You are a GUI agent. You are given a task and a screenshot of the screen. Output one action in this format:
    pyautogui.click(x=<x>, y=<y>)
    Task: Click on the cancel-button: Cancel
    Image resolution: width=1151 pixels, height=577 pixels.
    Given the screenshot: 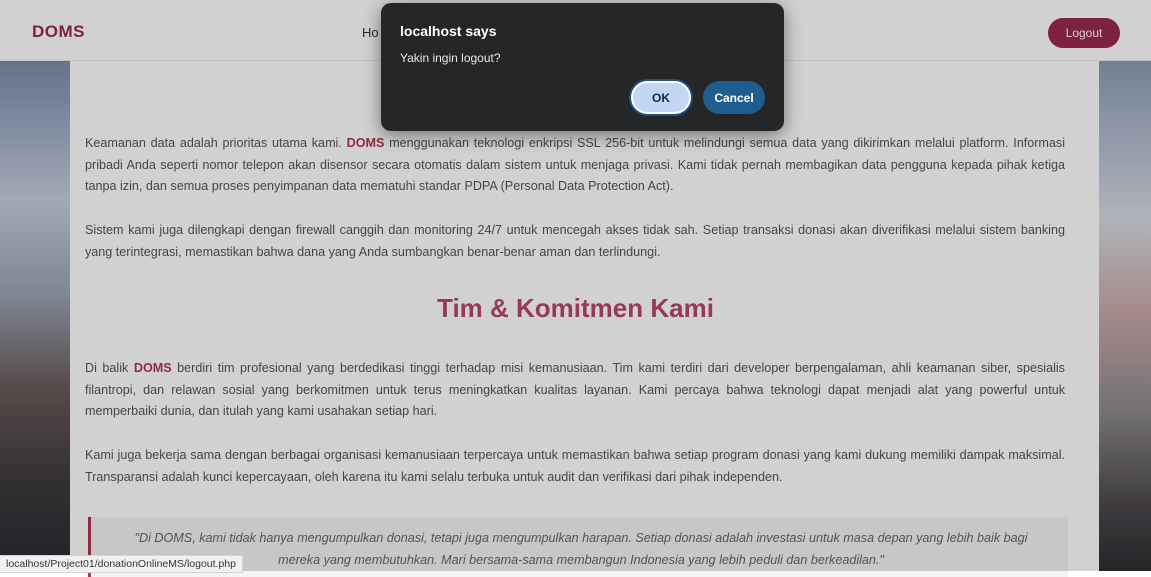 What is the action you would take?
    pyautogui.click(x=734, y=97)
    